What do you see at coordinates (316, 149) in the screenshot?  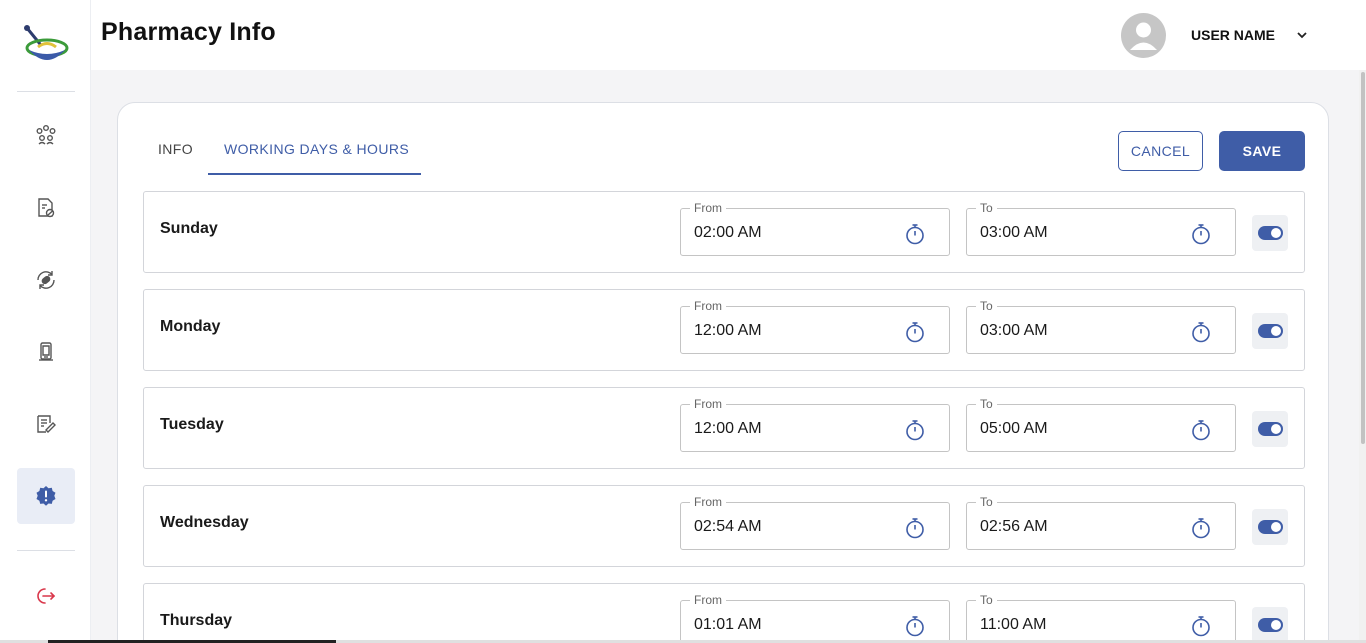 I see `tab-working-days-hours: WORKING DAYS & HOURS` at bounding box center [316, 149].